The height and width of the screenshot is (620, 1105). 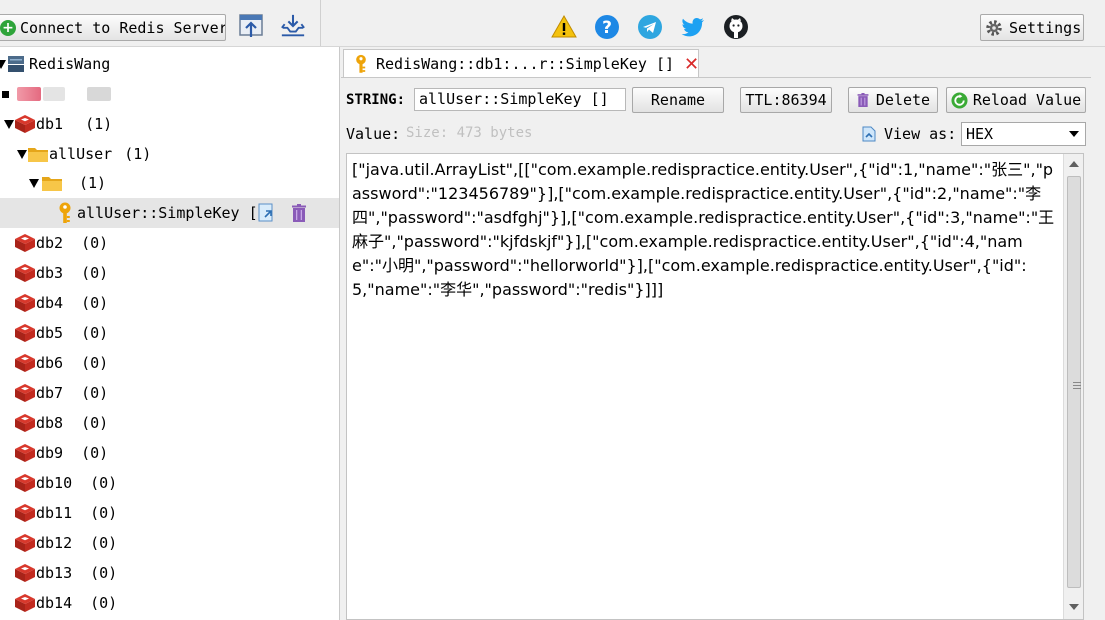 I want to click on tree-db-label: db3, so click(x=50, y=273).